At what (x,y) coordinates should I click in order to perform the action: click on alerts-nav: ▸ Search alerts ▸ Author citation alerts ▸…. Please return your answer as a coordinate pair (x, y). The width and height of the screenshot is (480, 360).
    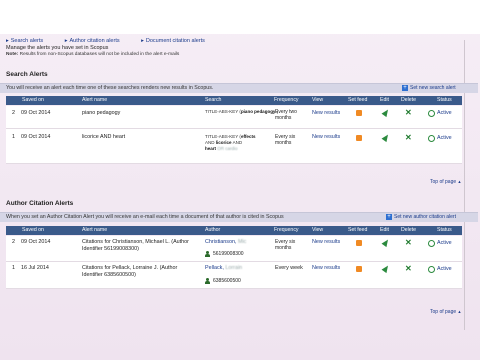
    Looking at the image, I should click on (239, 41).